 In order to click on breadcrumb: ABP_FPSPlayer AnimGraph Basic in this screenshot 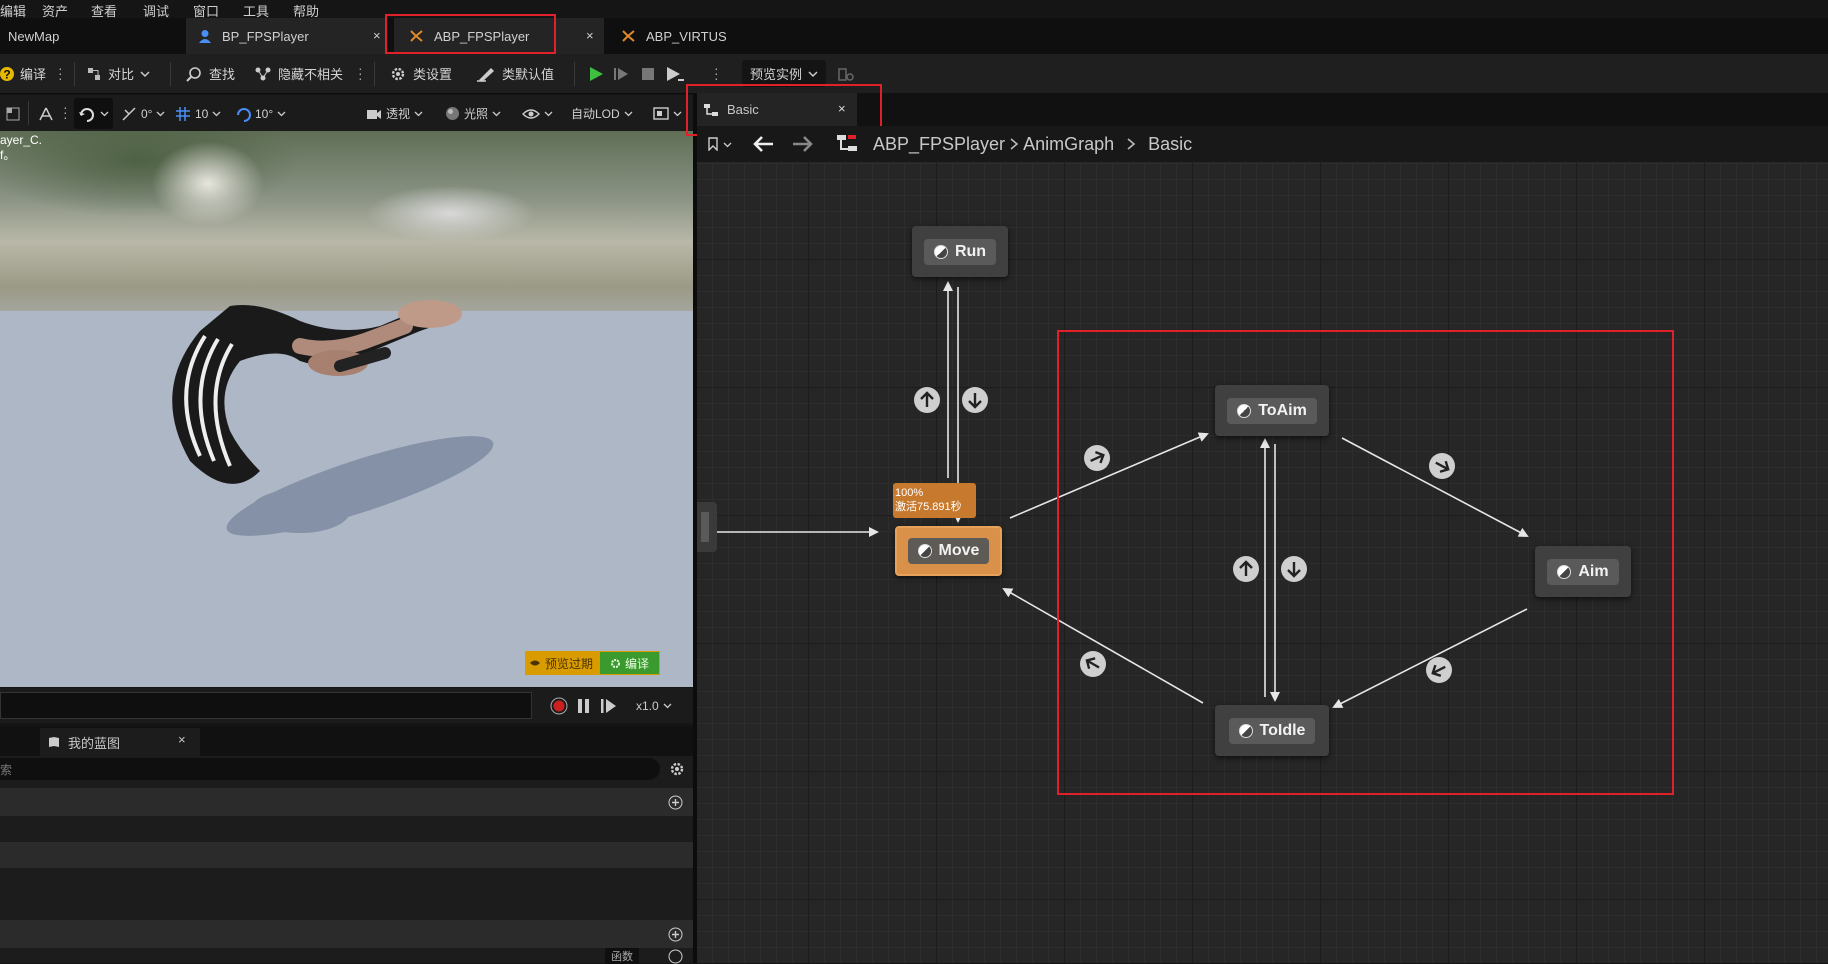, I will do `click(1032, 144)`.